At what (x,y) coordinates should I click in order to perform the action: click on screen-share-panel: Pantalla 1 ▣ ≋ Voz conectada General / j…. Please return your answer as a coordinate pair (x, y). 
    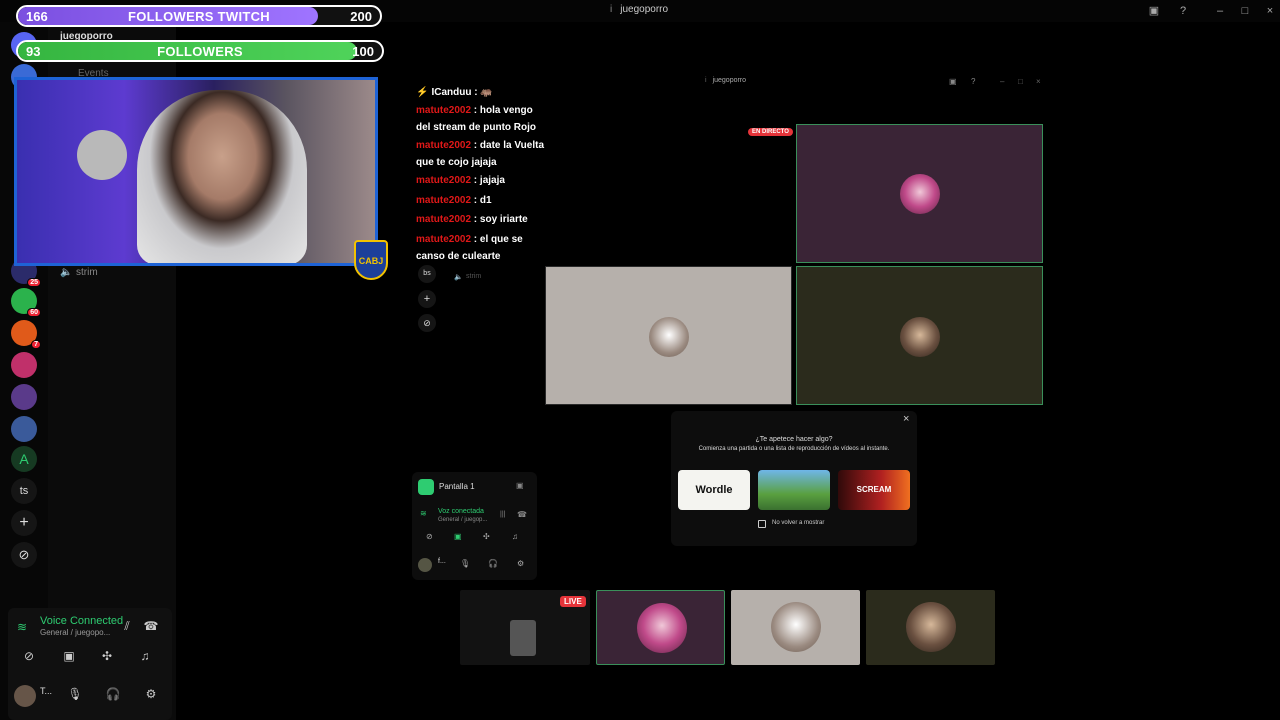
    Looking at the image, I should click on (474, 526).